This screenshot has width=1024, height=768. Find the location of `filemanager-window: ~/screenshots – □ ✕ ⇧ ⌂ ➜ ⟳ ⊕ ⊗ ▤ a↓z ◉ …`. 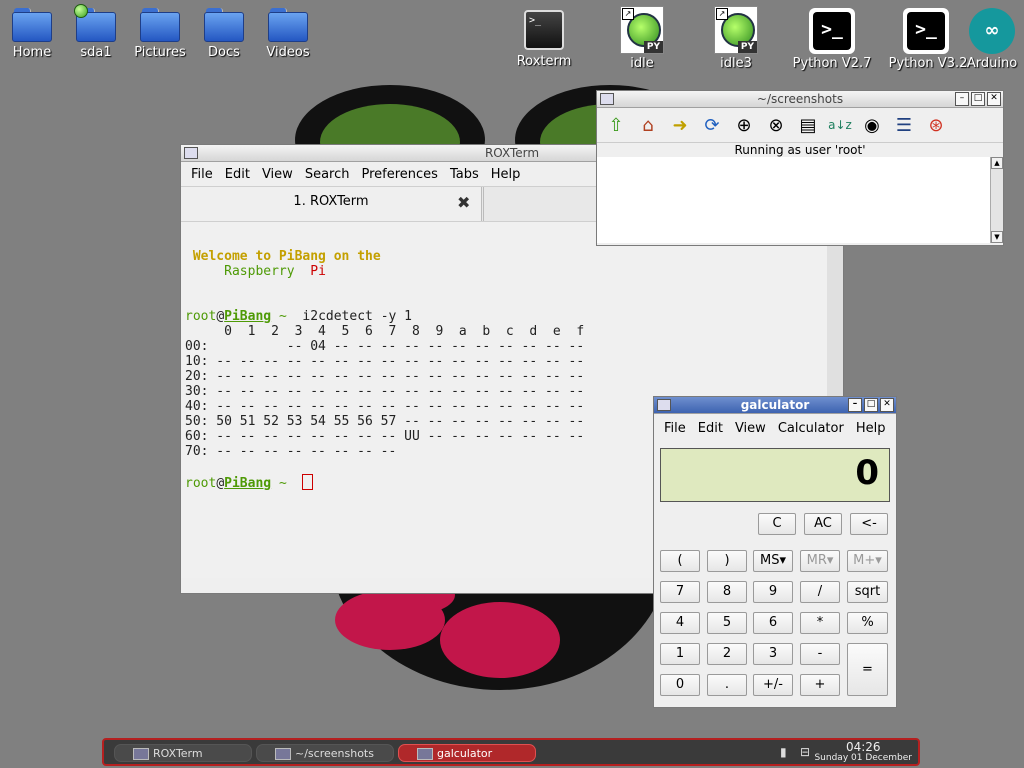

filemanager-window: ~/screenshots – □ ✕ ⇧ ⌂ ➜ ⟳ ⊕ ⊗ ▤ a↓z ◉ … is located at coordinates (800, 168).